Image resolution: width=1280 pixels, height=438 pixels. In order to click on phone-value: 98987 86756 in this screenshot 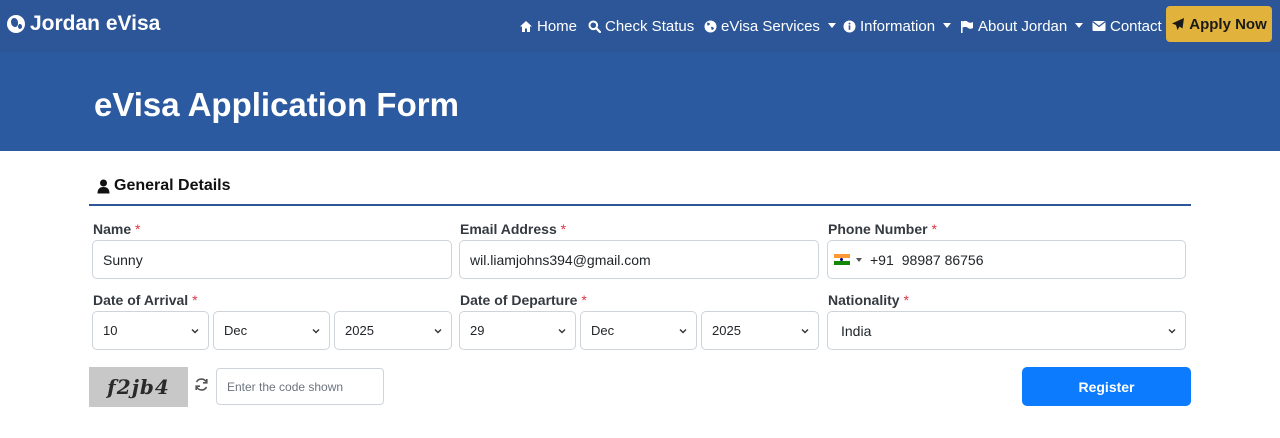, I will do `click(942, 259)`.